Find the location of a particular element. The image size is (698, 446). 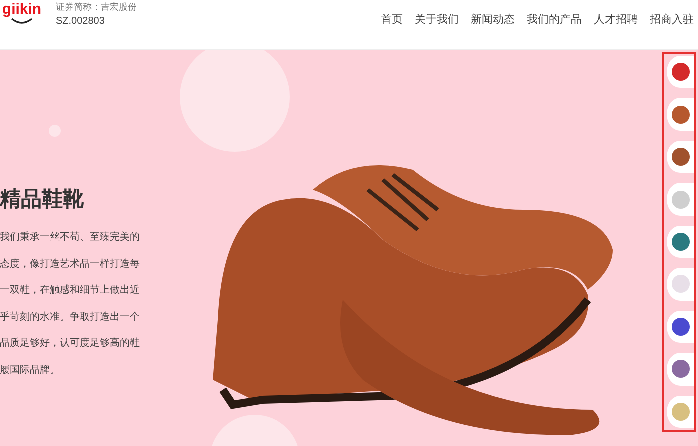

nav-link: 新闻动态 is located at coordinates (493, 19).